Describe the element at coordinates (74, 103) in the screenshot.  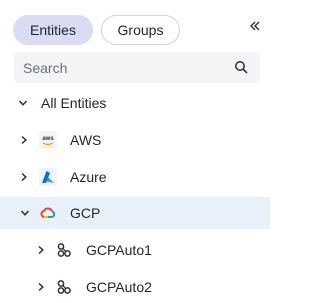
I see `tree-item-label: All Entities` at that location.